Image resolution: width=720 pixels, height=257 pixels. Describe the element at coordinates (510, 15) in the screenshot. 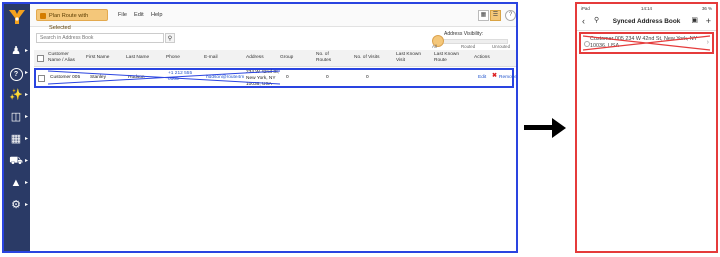

I see `help-button: ?` at that location.